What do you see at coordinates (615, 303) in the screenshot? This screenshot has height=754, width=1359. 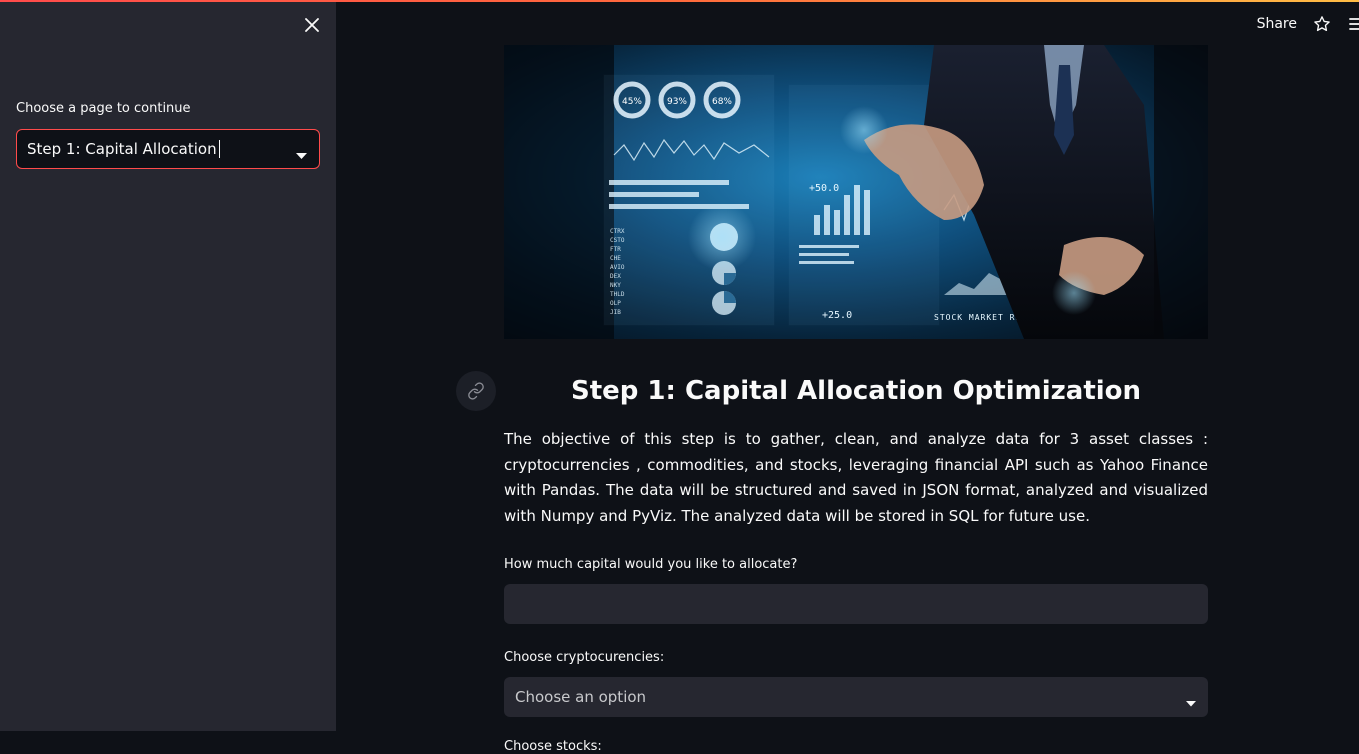 I see `hero-ticker: OLP` at bounding box center [615, 303].